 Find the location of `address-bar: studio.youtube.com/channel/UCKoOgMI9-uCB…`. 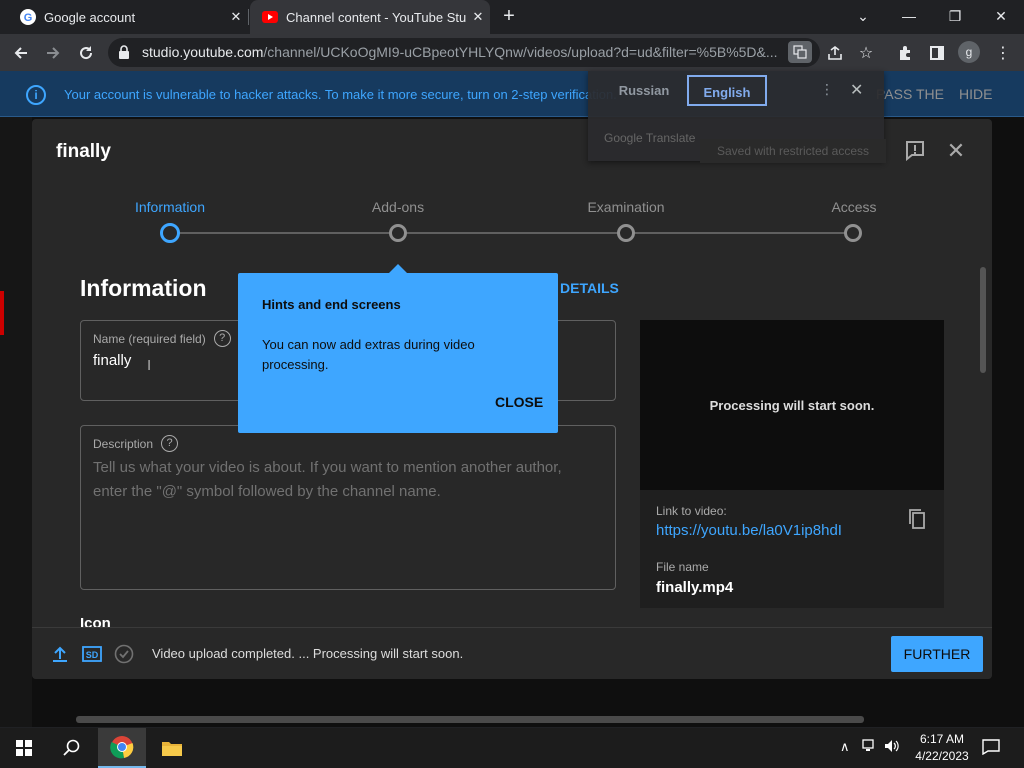

address-bar: studio.youtube.com/channel/UCKoOgMI9-uCB… is located at coordinates (464, 52).